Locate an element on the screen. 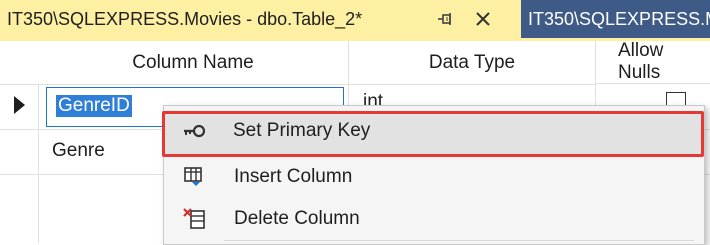  allow-nulls-header: Allow Nulls is located at coordinates (653, 62).